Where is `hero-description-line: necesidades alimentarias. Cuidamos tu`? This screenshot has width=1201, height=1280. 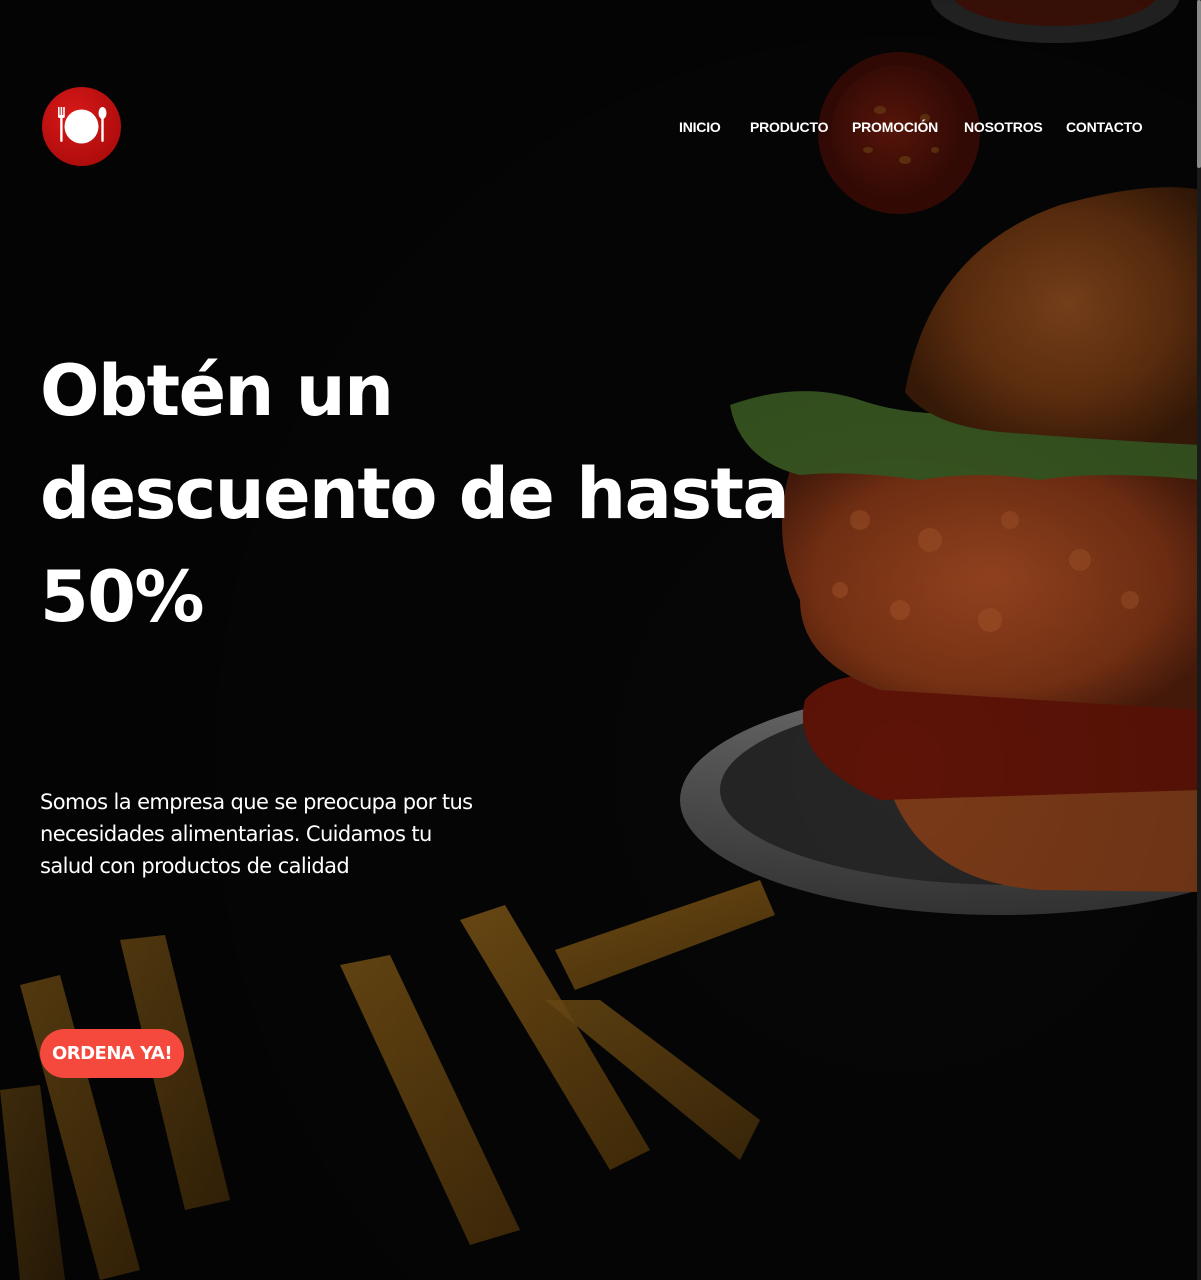
hero-description-line: necesidades alimentarias. Cuidamos tu is located at coordinates (236, 834).